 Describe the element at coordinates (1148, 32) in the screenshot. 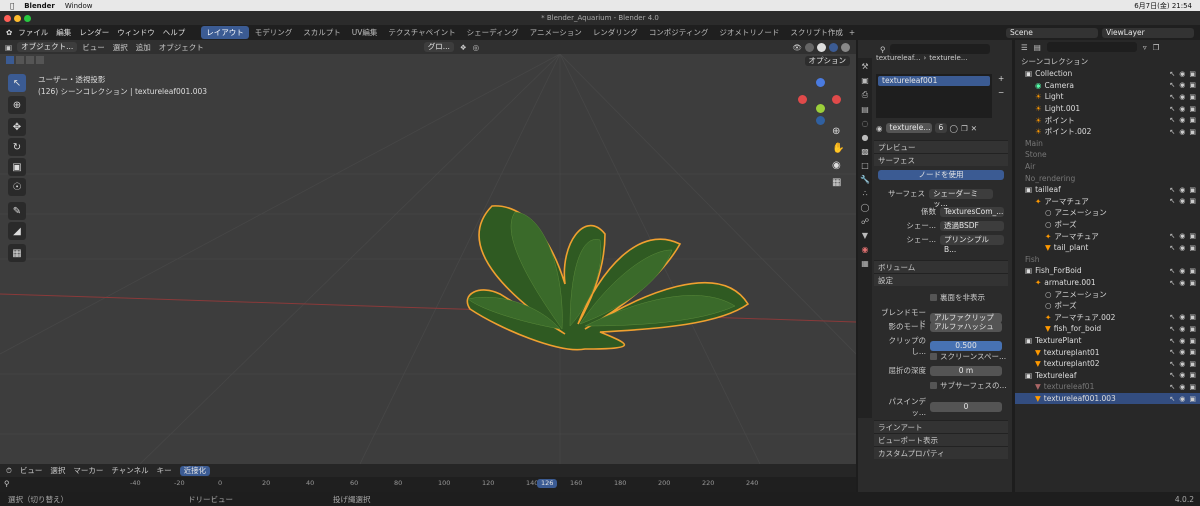

I see `viewlayer-selector: ViewLayer` at that location.